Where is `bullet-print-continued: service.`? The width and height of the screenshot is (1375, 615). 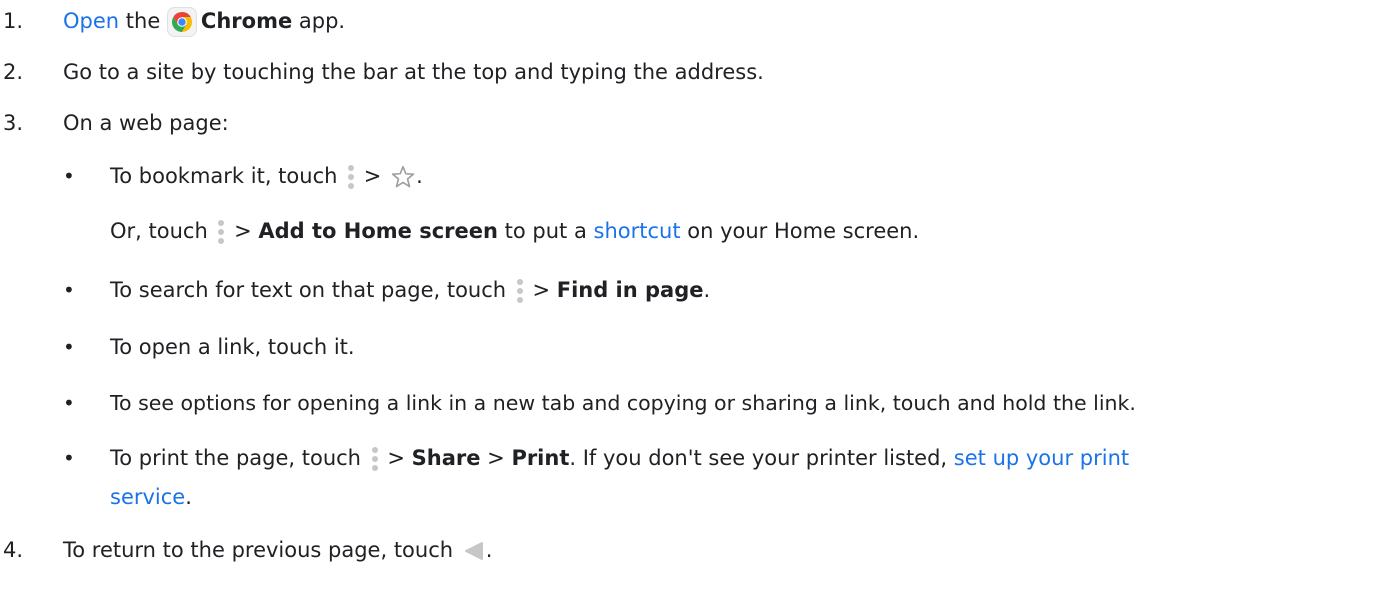 bullet-print-continued: service. is located at coordinates (151, 497).